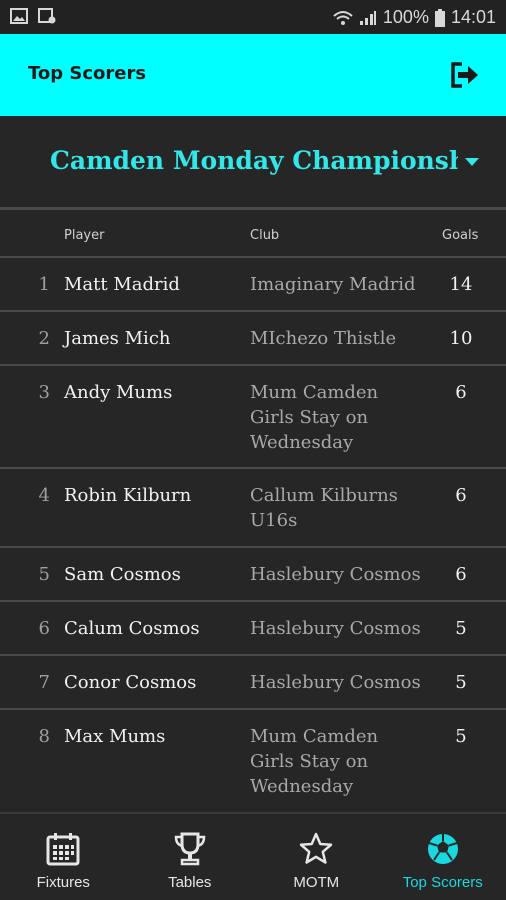 The height and width of the screenshot is (900, 506). What do you see at coordinates (63, 882) in the screenshot?
I see `tab-fixtures-label: Fixtures` at bounding box center [63, 882].